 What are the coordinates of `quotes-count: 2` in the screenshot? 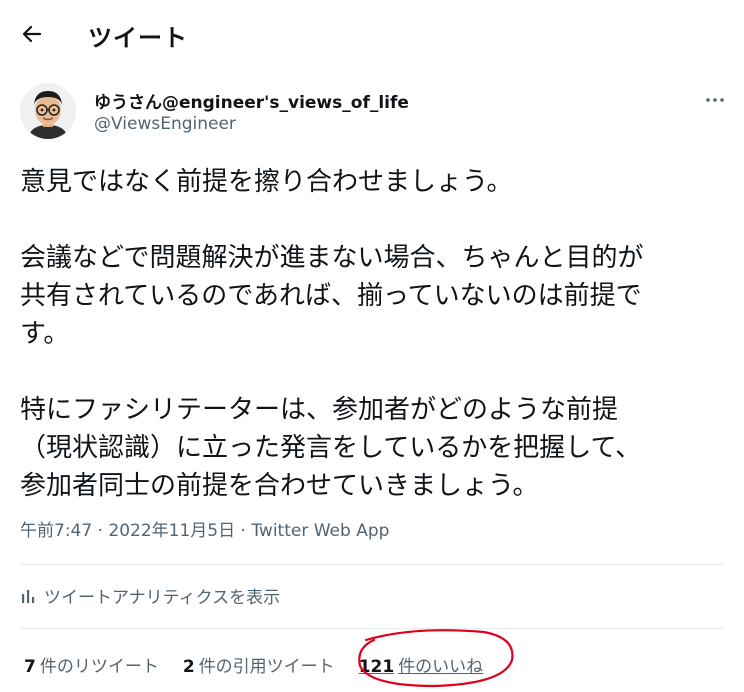 It's located at (188, 667).